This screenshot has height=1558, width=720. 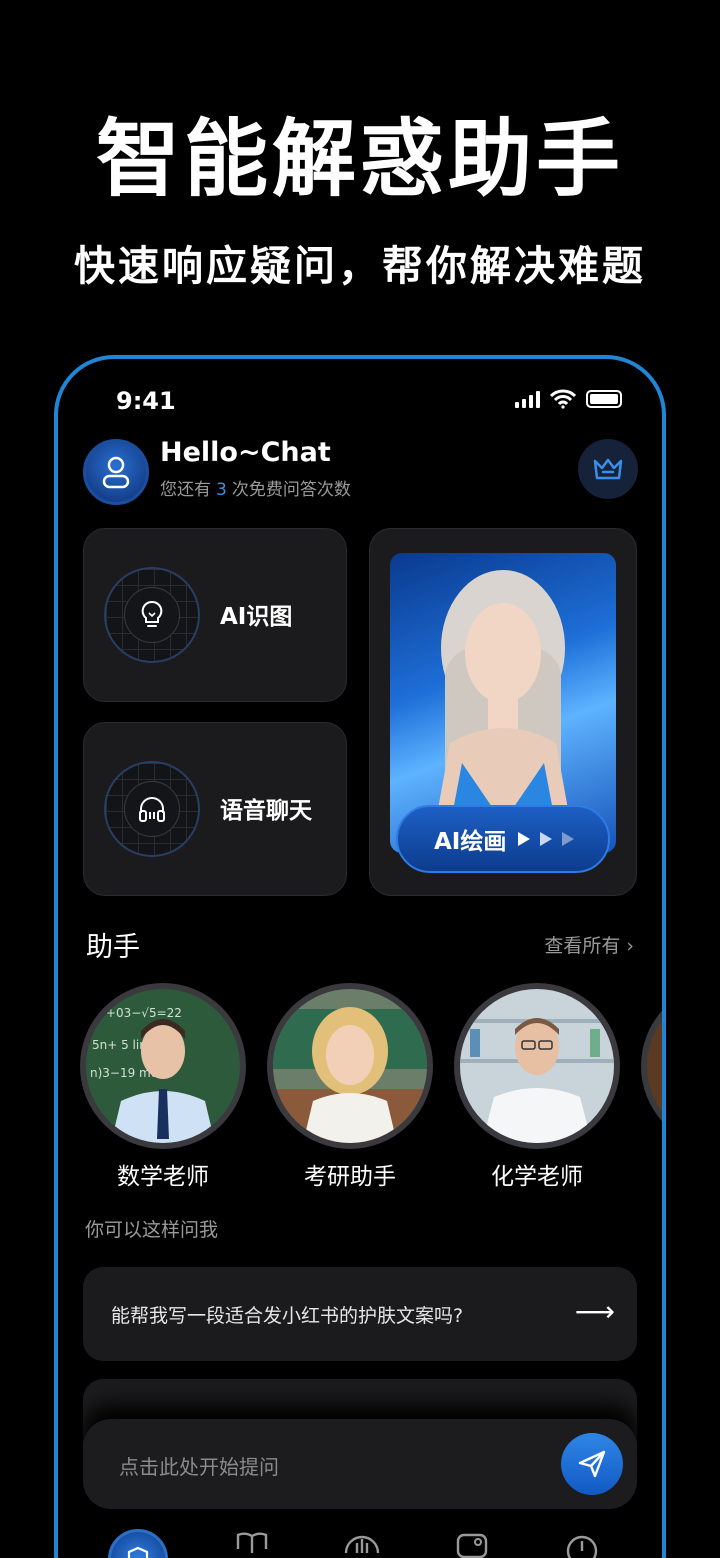 I want to click on quota-count: 3, so click(x=221, y=490).